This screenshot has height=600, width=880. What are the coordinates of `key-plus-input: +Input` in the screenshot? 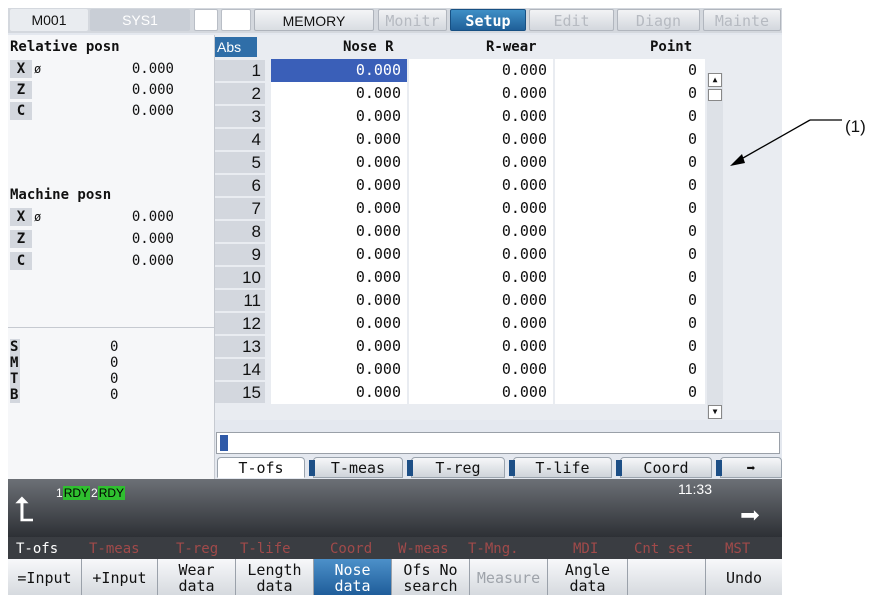 It's located at (120, 577).